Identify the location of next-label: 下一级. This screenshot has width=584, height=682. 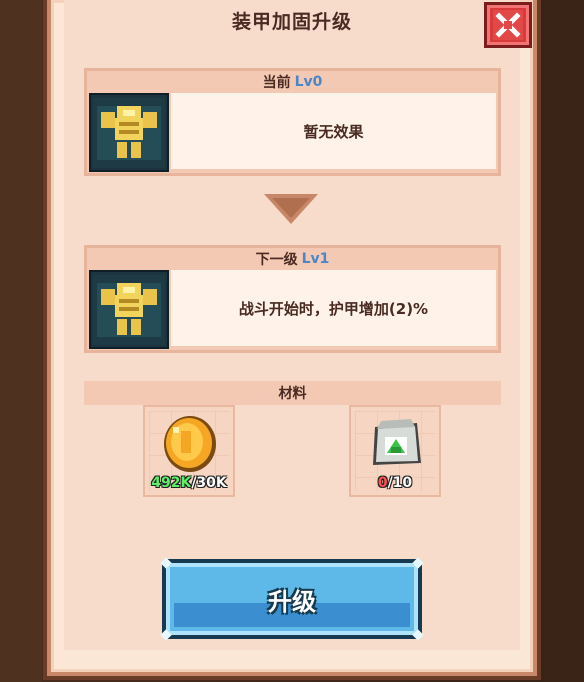
(276, 260).